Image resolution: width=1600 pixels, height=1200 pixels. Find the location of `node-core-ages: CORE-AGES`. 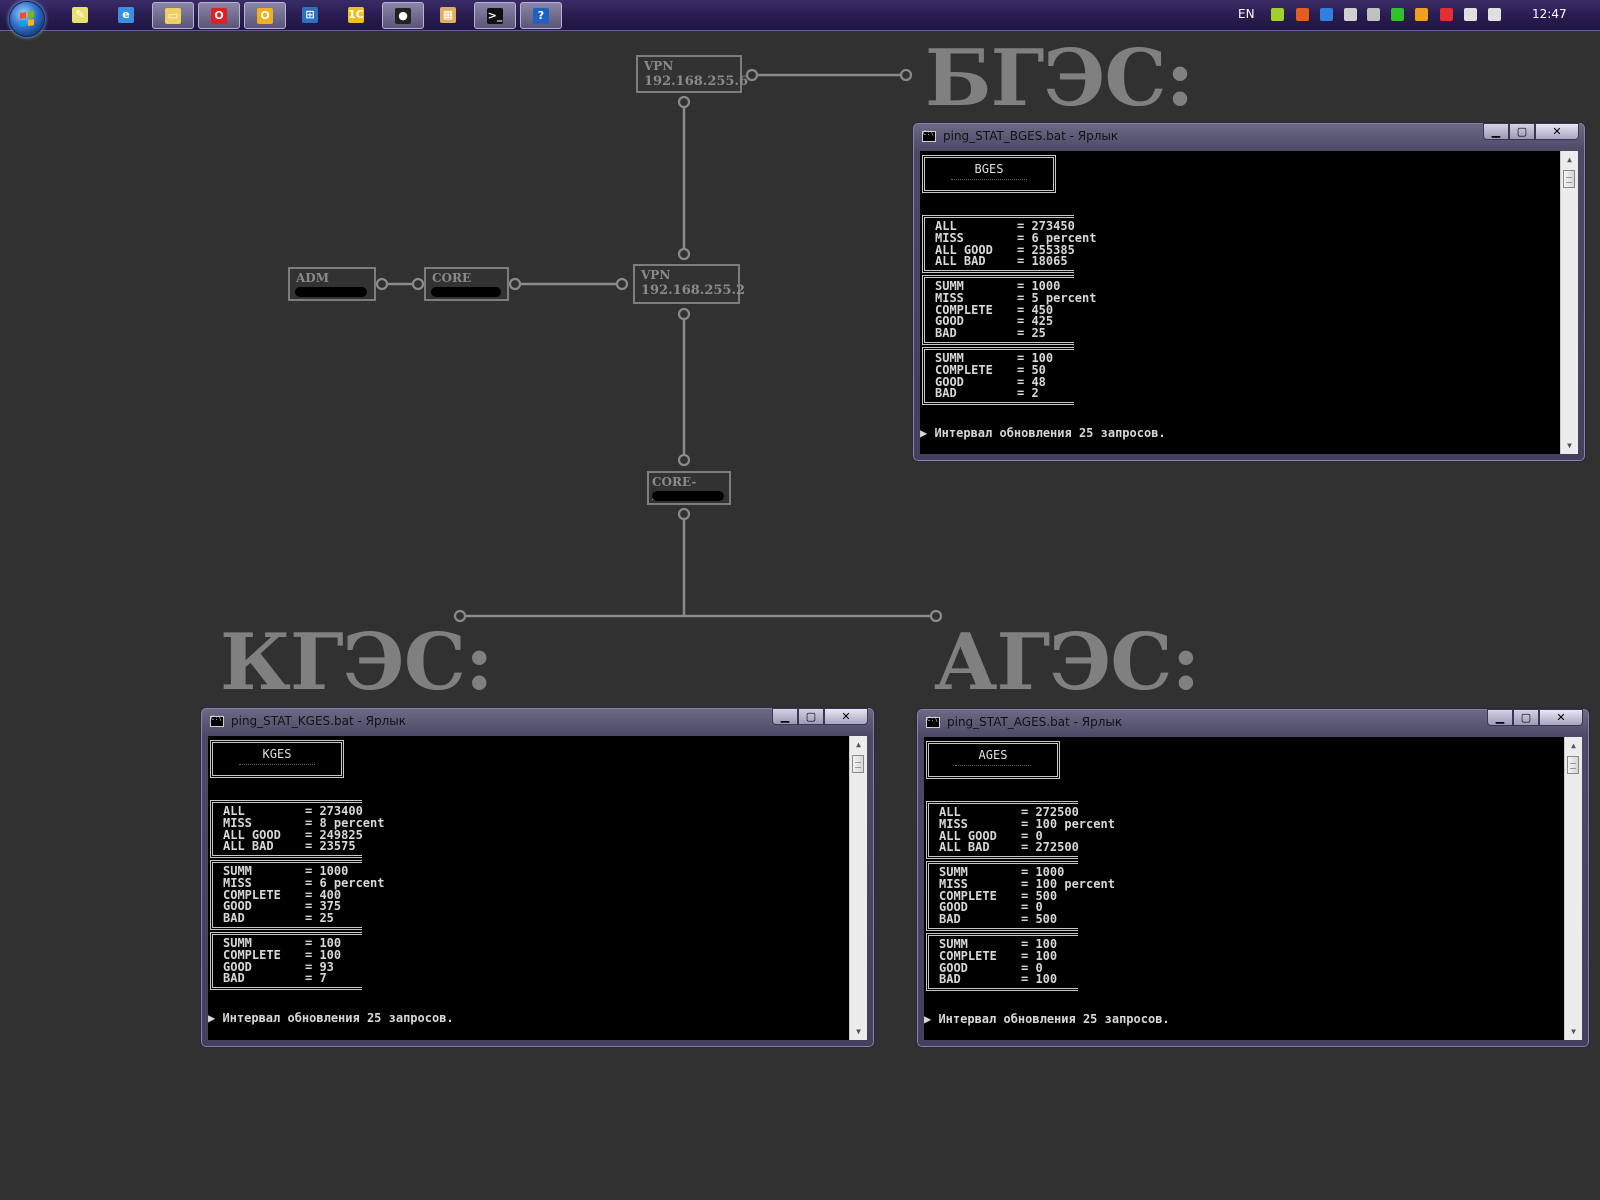

node-core-ages: CORE-AGES is located at coordinates (689, 488).